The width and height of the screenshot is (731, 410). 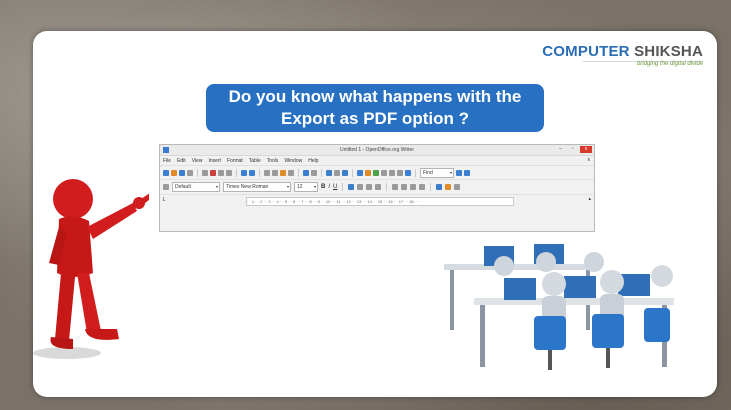 What do you see at coordinates (252, 172) in the screenshot?
I see `autospell-icon` at bounding box center [252, 172].